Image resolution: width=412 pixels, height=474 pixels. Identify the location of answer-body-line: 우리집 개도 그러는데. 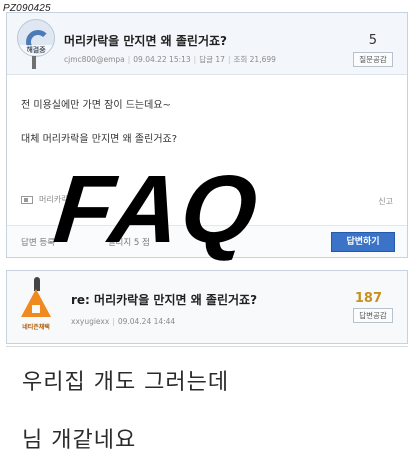
(126, 382).